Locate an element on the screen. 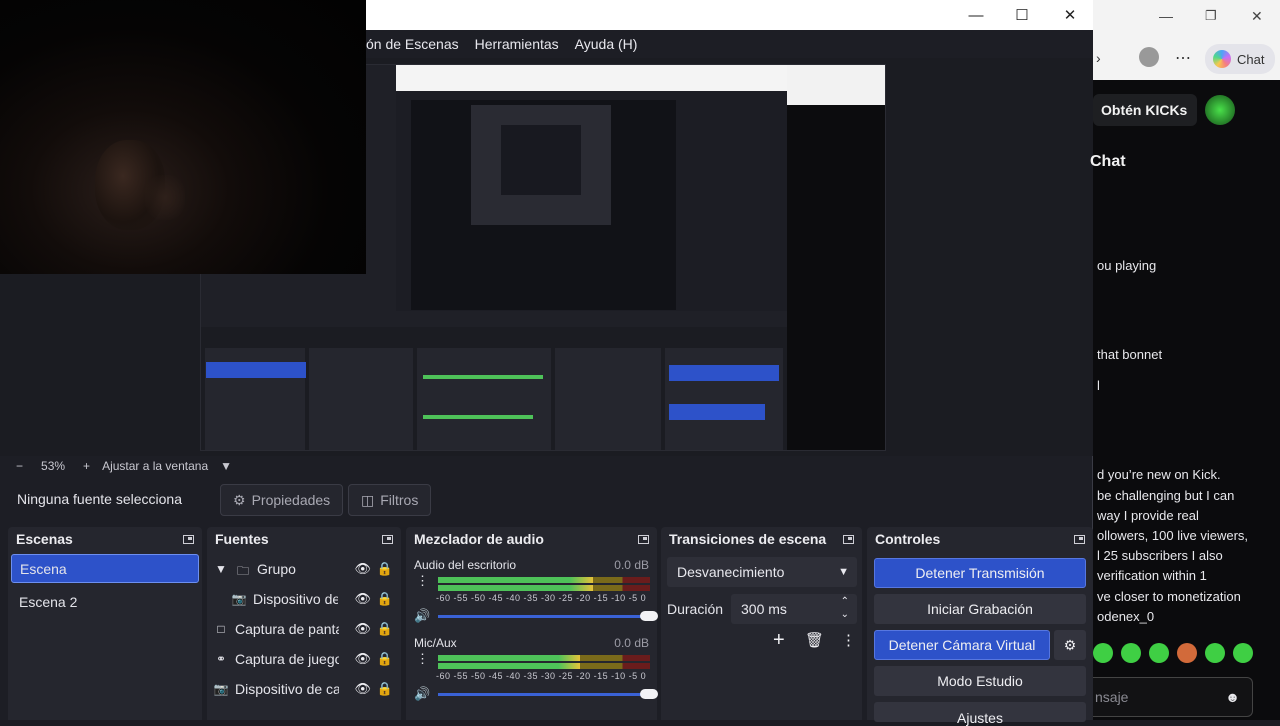 This screenshot has width=1280, height=726. zoom-in-button: + is located at coordinates (86, 466).